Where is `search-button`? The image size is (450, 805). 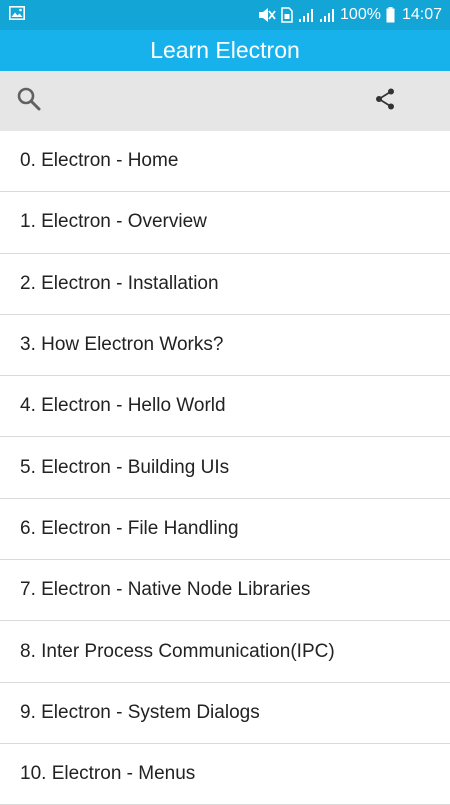
search-button is located at coordinates (29, 101).